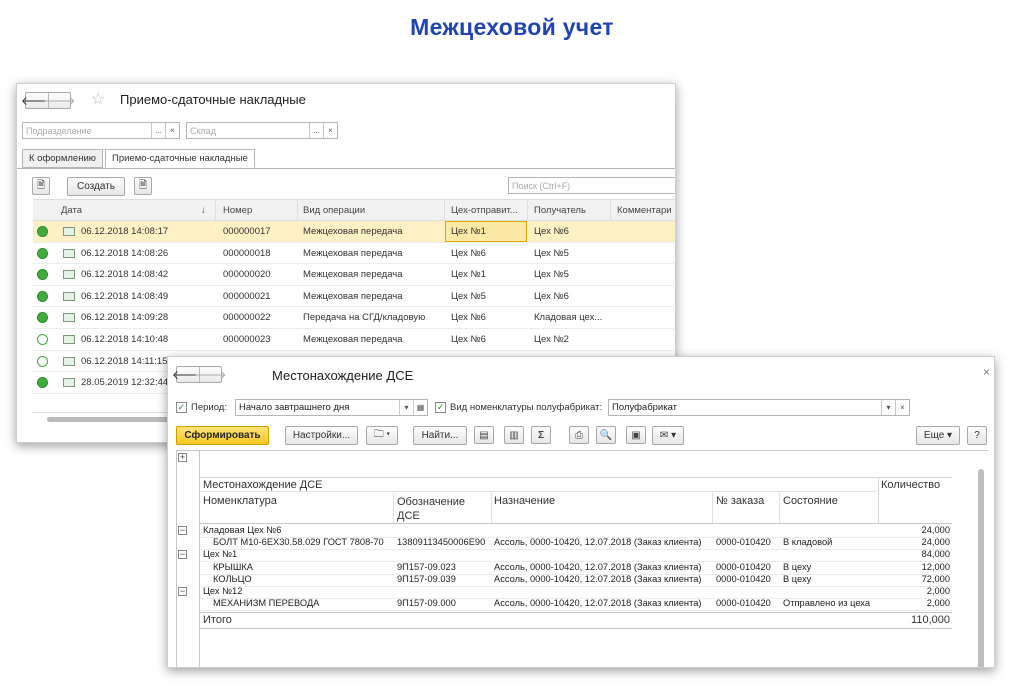 The height and width of the screenshot is (694, 1024). I want to click on col-quantity: Количество, so click(911, 485).